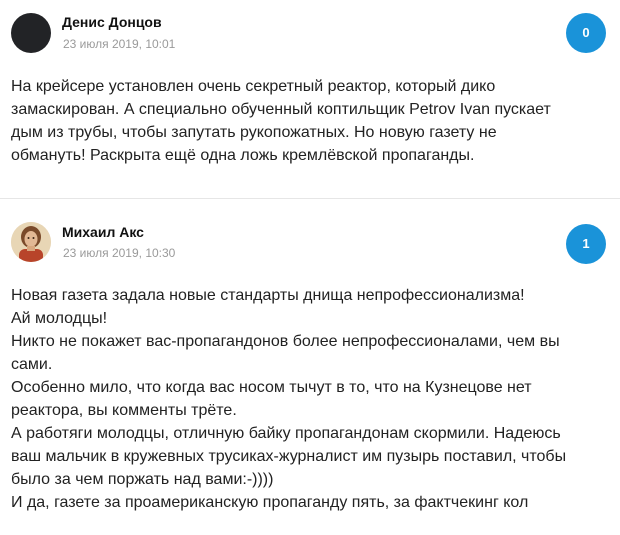  Describe the element at coordinates (119, 253) in the screenshot. I see `comment-date: 23 июля 2019, 10:30` at that location.